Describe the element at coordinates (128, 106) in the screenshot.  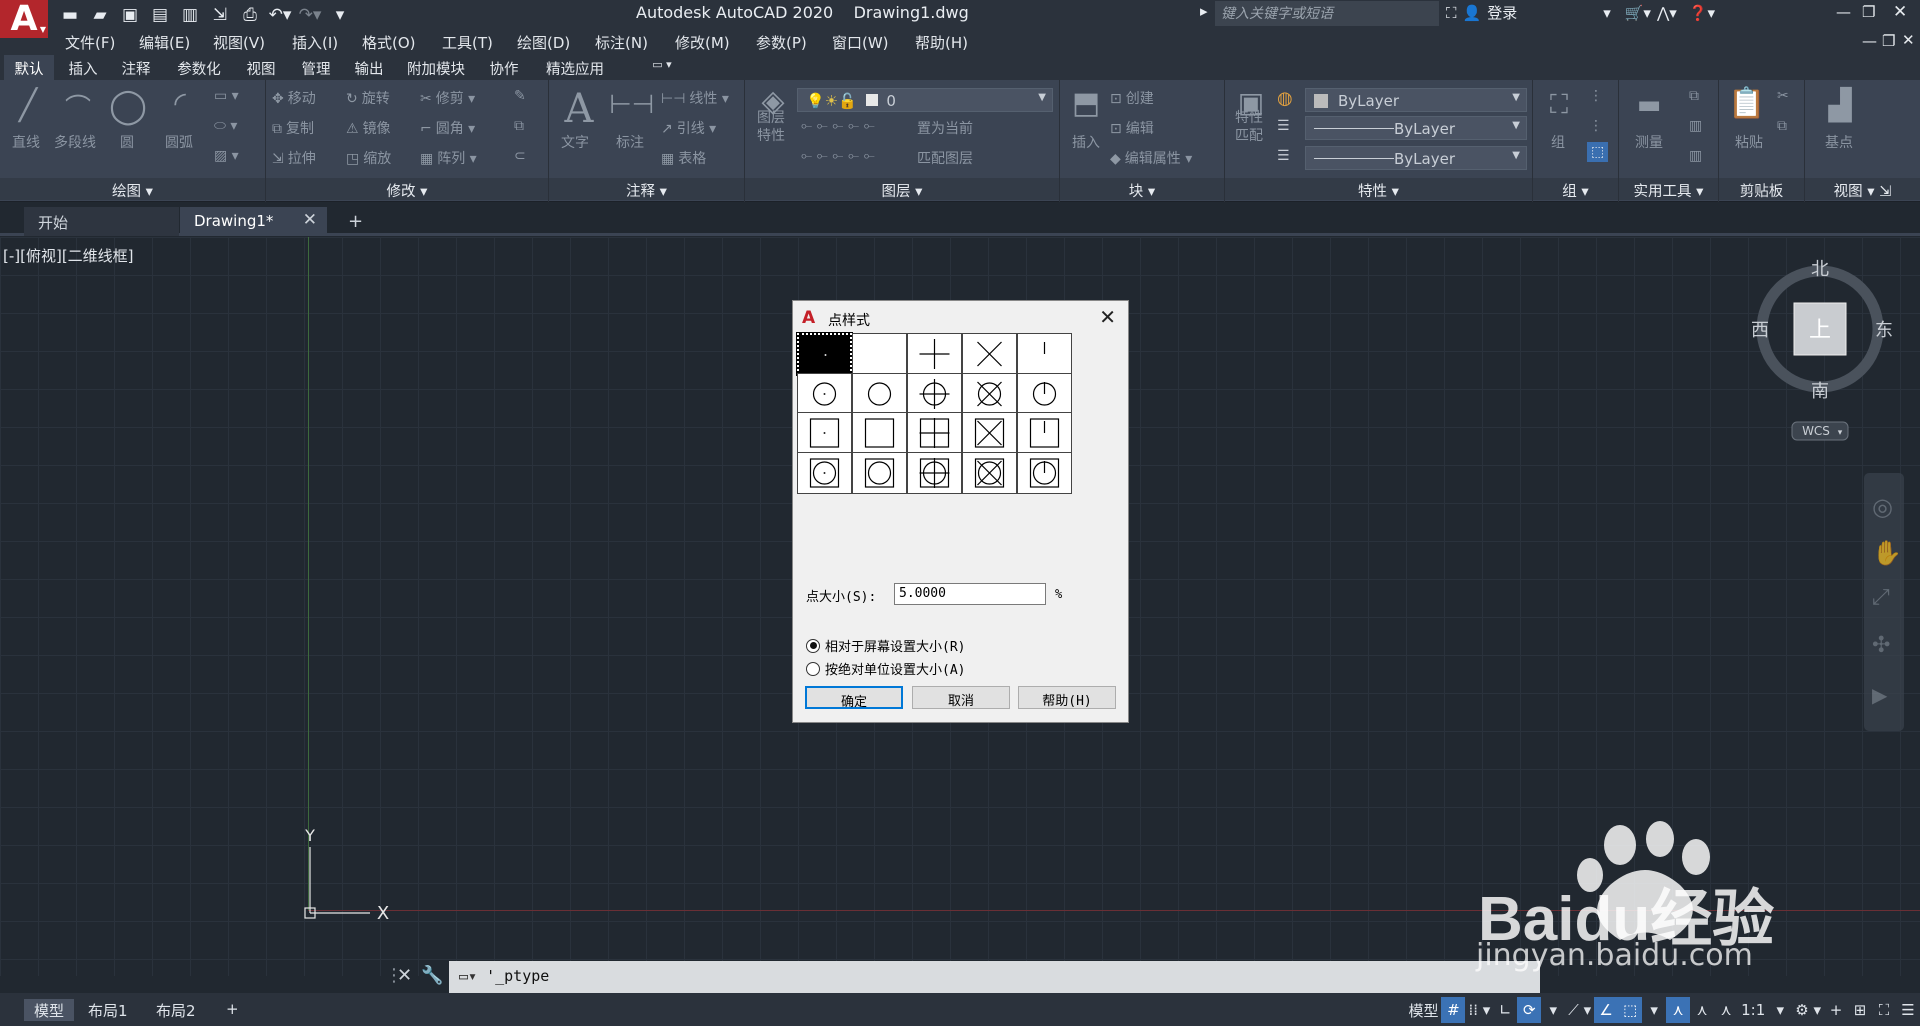
I see `circle-icon: ◯` at that location.